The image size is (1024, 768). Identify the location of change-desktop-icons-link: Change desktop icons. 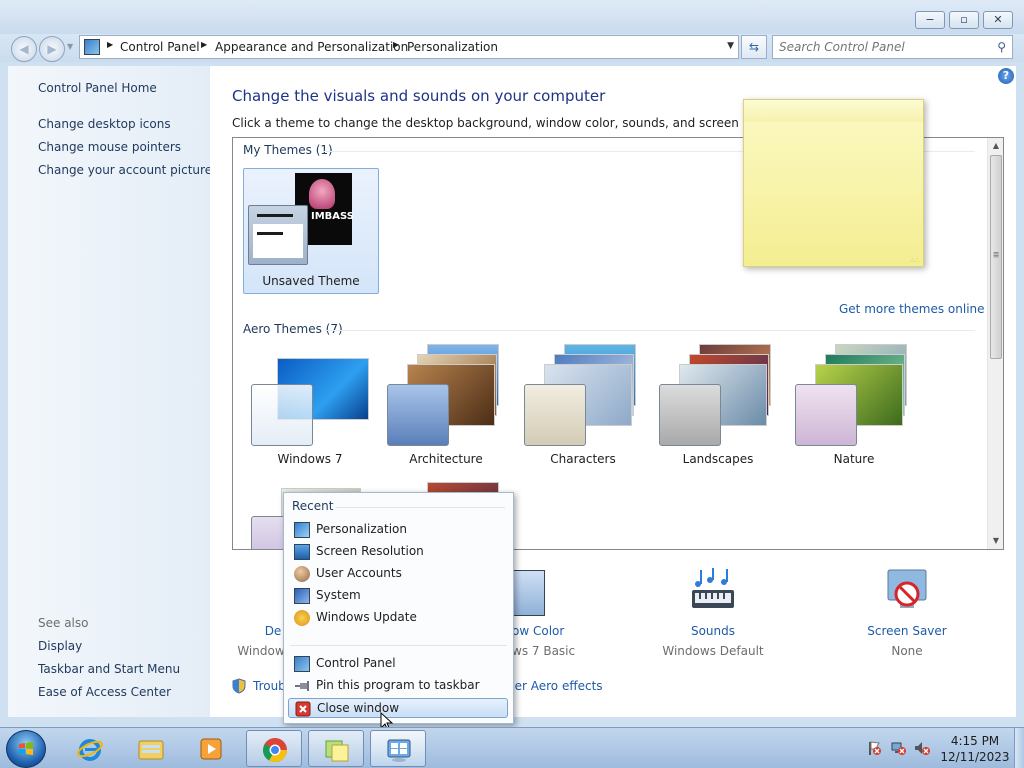
(104, 124).